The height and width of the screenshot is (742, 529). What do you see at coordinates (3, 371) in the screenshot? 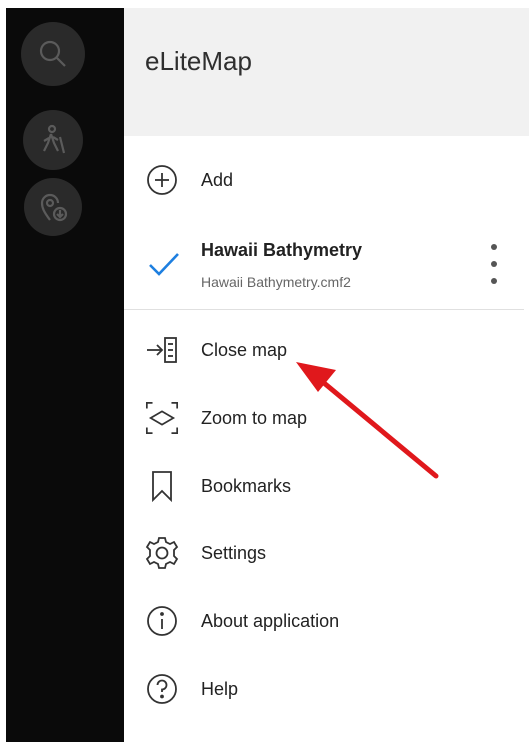
I see `left-edge` at bounding box center [3, 371].